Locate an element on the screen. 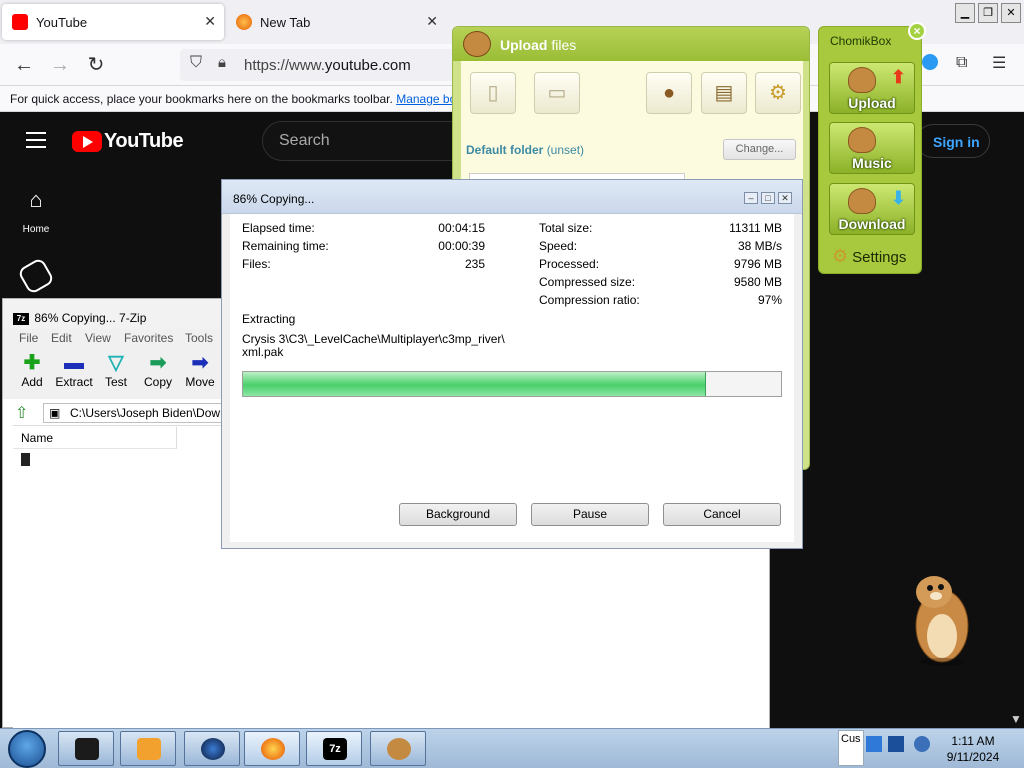 This screenshot has height=768, width=1024. tray-network-icon is located at coordinates (874, 744).